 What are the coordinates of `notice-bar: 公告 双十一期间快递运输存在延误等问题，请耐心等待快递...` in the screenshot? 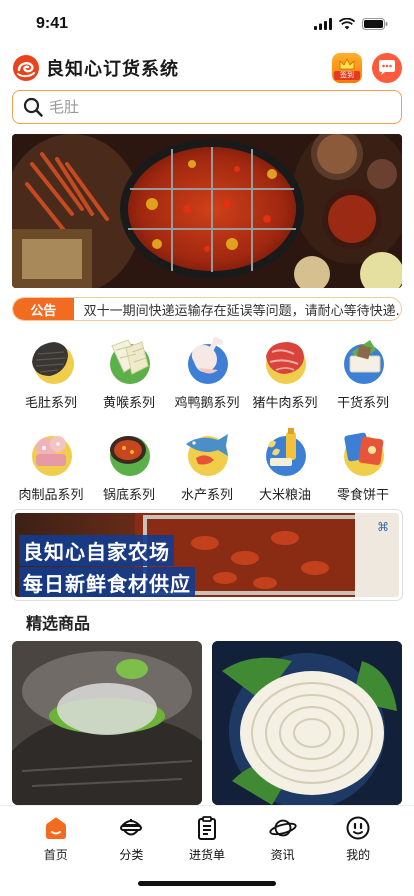 It's located at (207, 309).